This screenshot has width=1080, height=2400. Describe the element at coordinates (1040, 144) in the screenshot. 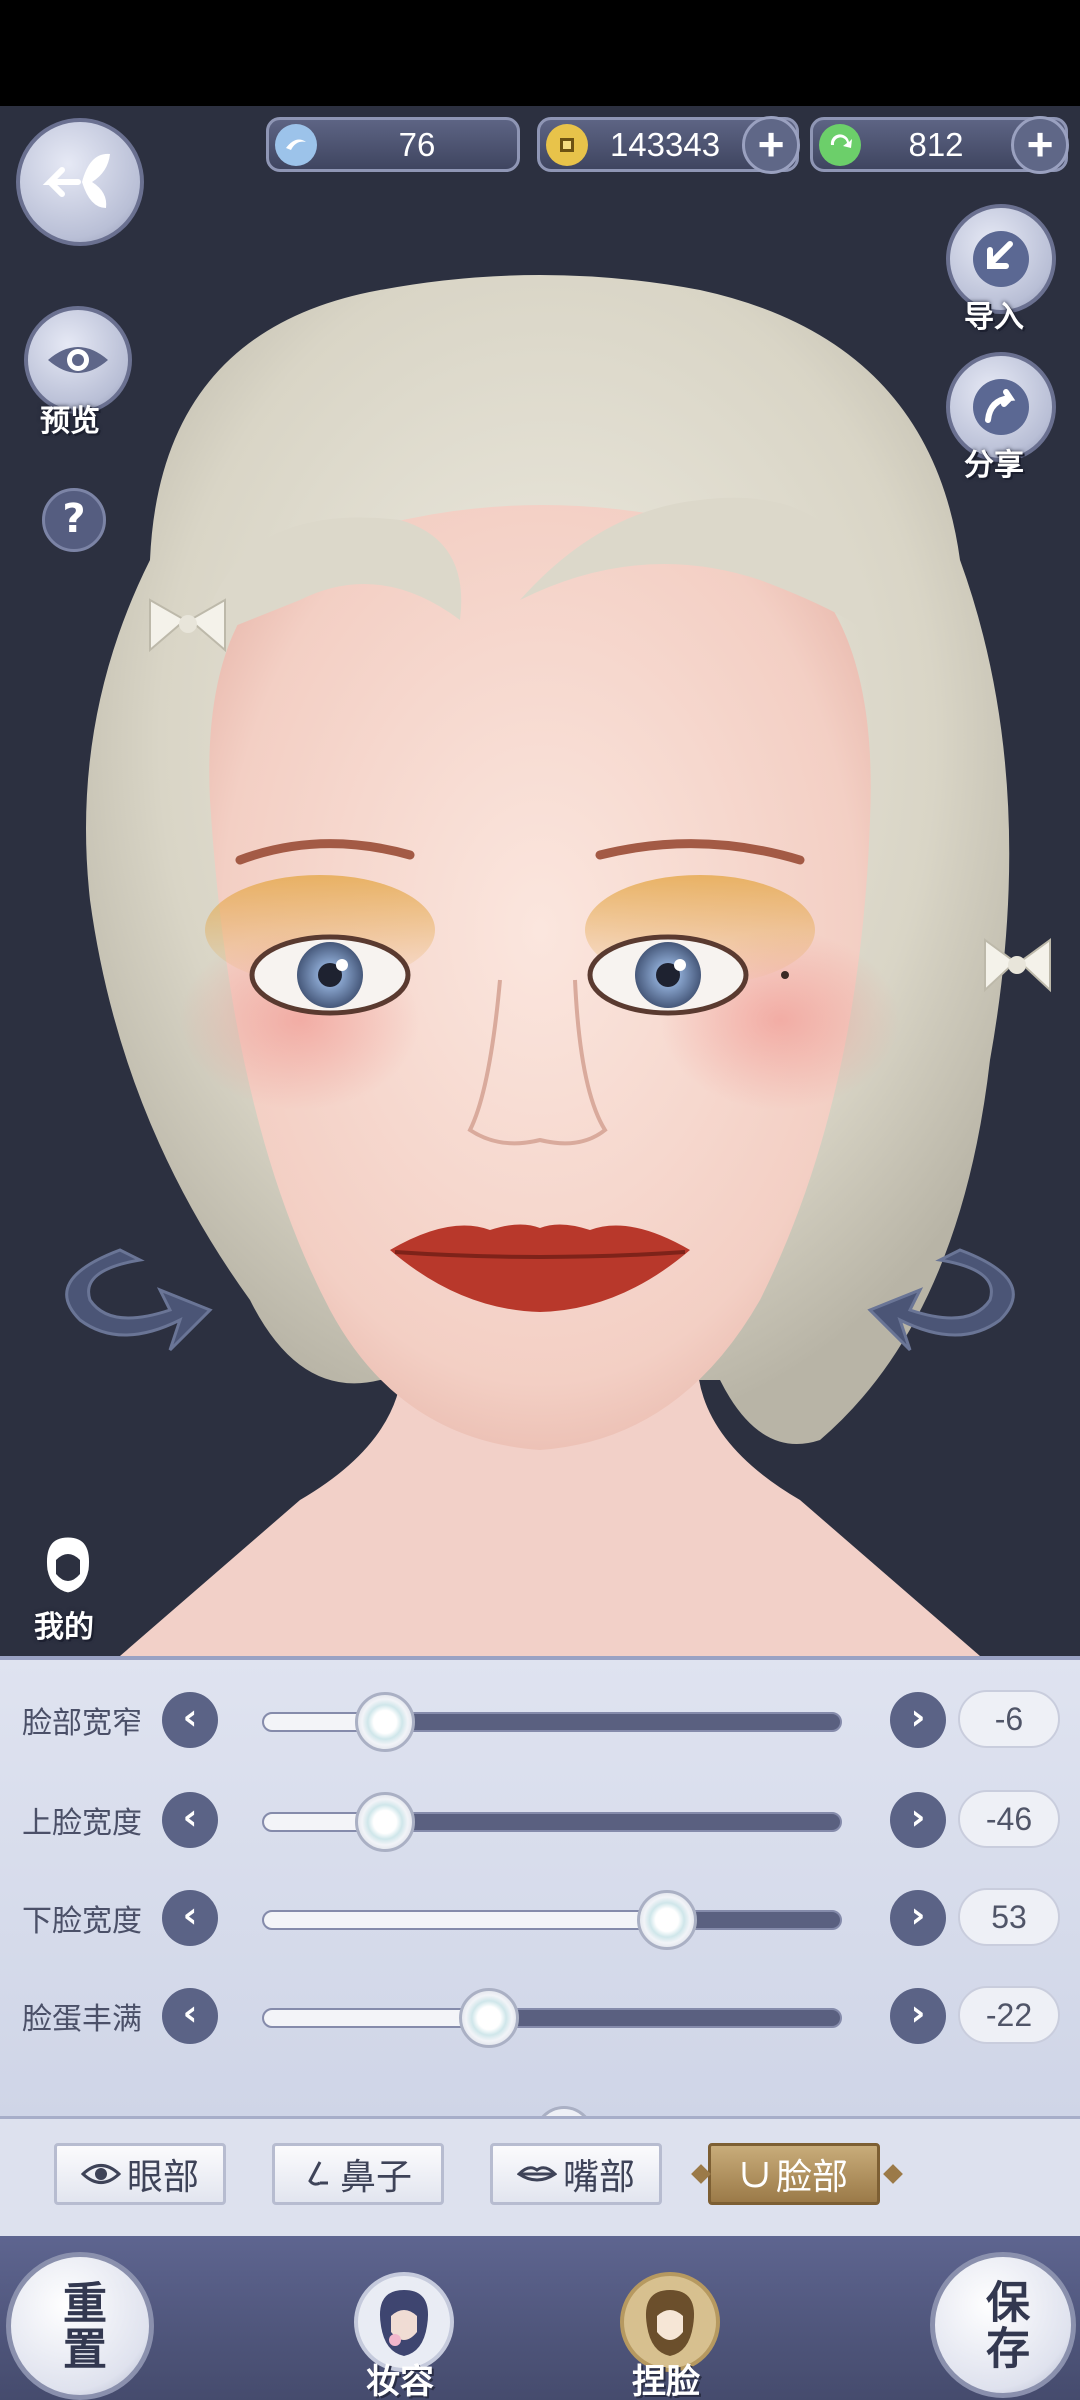

I see `add-token-button: +` at that location.